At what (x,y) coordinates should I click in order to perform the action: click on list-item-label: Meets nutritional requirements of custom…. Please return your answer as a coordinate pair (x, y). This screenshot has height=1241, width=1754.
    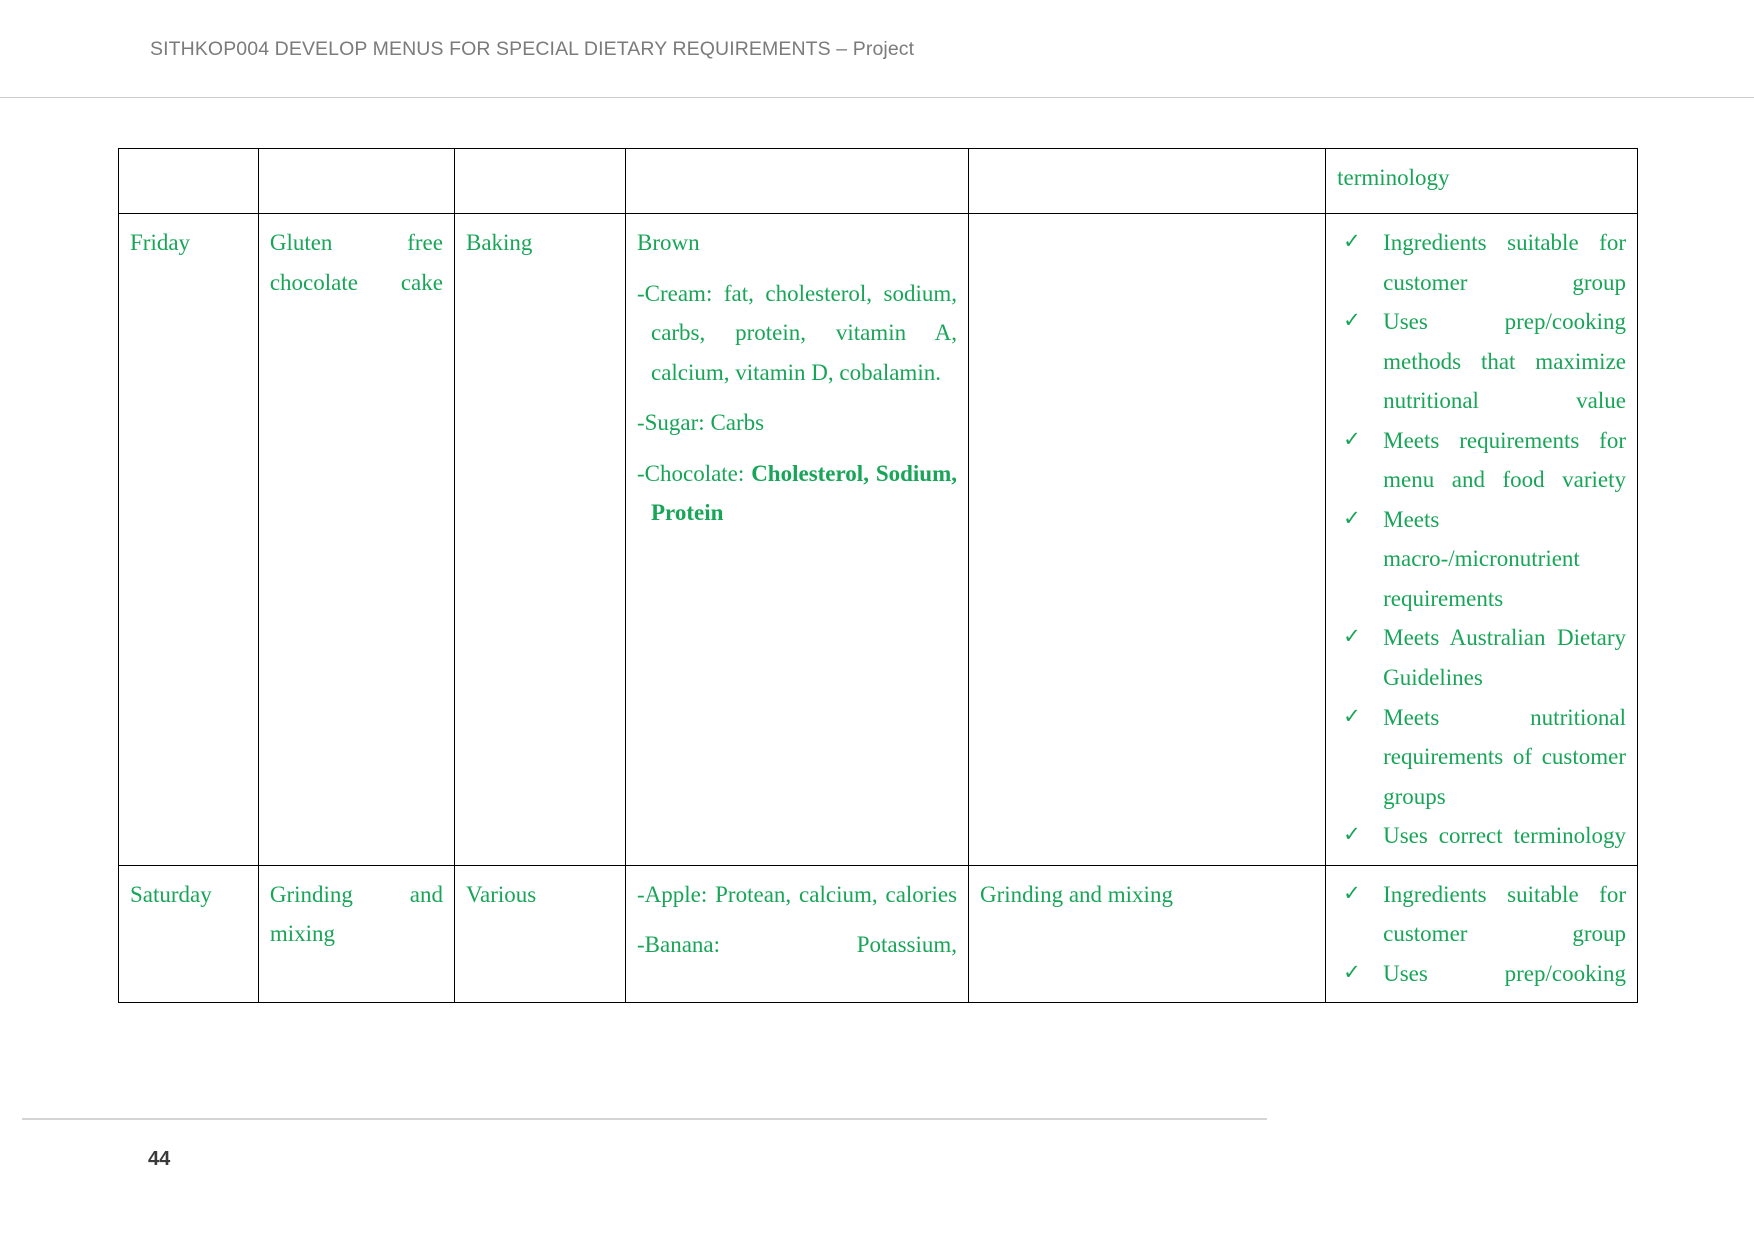
    Looking at the image, I should click on (1504, 756).